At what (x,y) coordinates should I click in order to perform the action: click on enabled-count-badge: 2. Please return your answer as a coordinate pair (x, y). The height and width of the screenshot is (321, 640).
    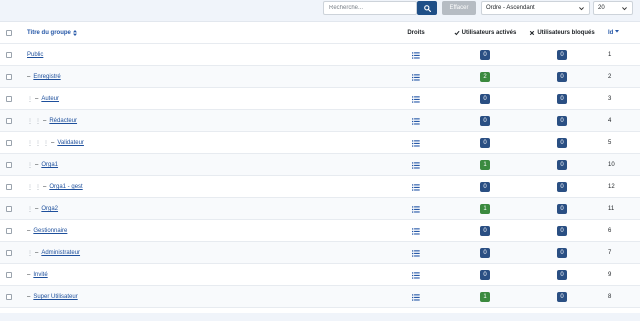
    Looking at the image, I should click on (485, 77).